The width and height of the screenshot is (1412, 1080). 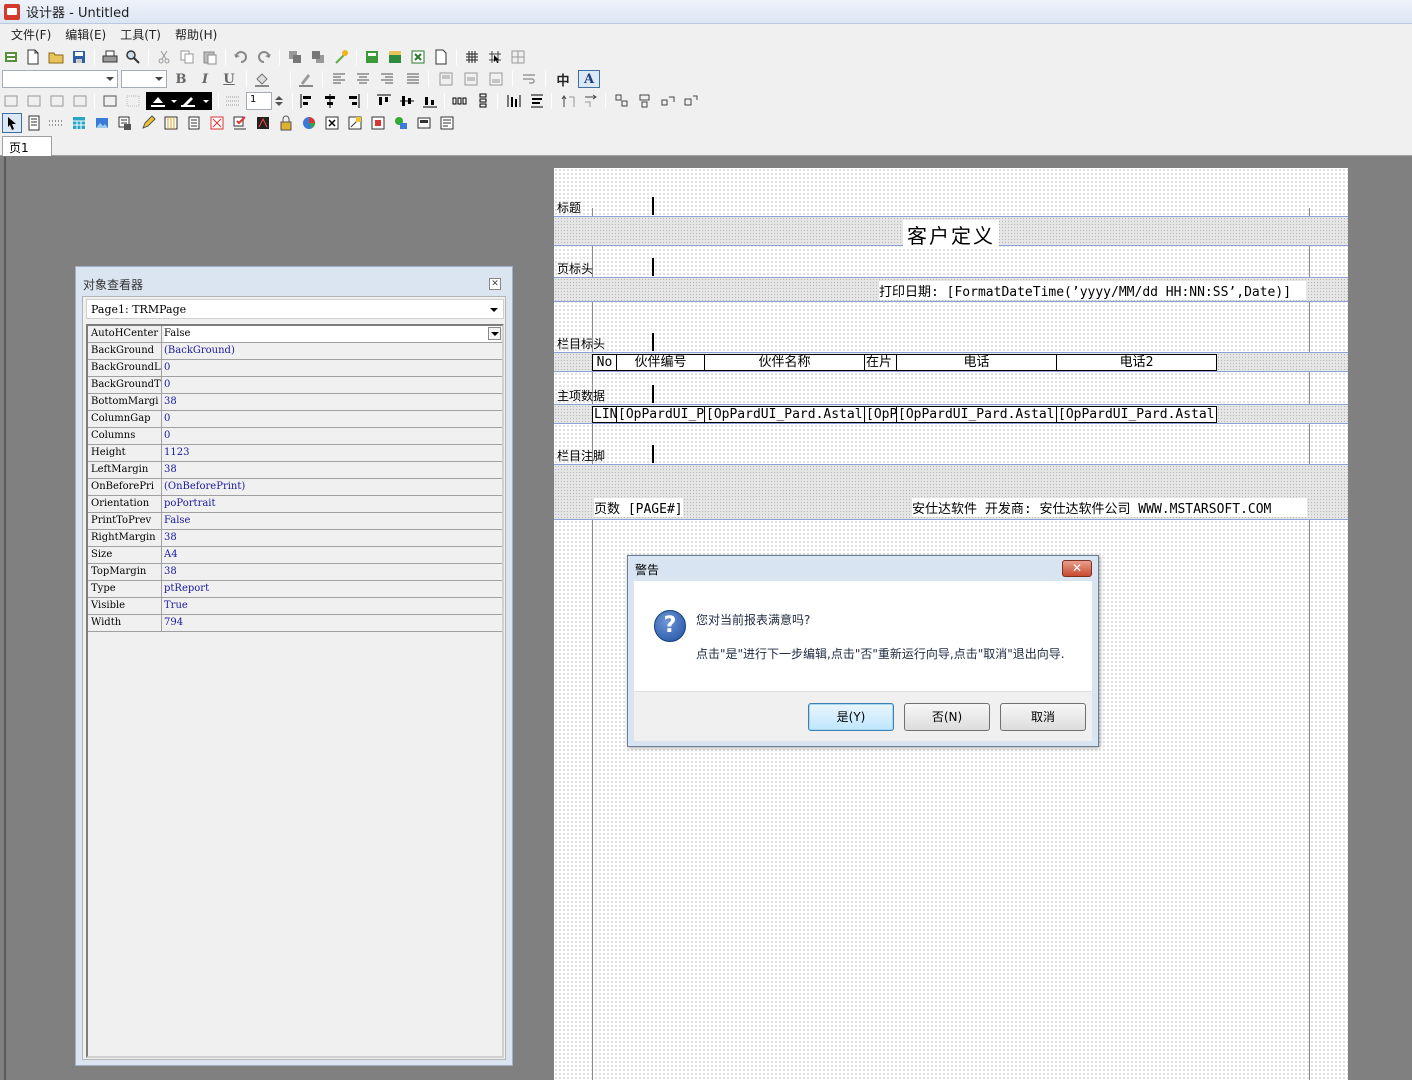 I want to click on wizard-icon, so click(x=11, y=57).